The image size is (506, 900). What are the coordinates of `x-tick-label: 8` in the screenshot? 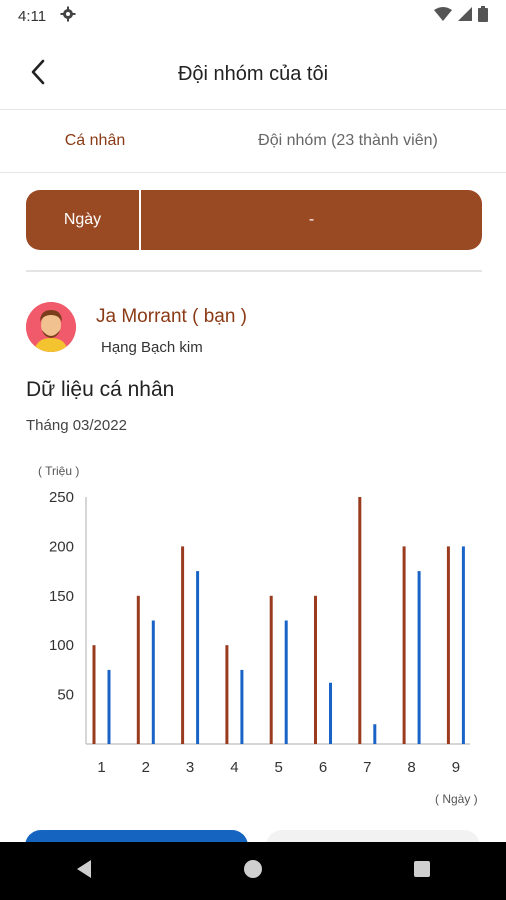 It's located at (411, 767).